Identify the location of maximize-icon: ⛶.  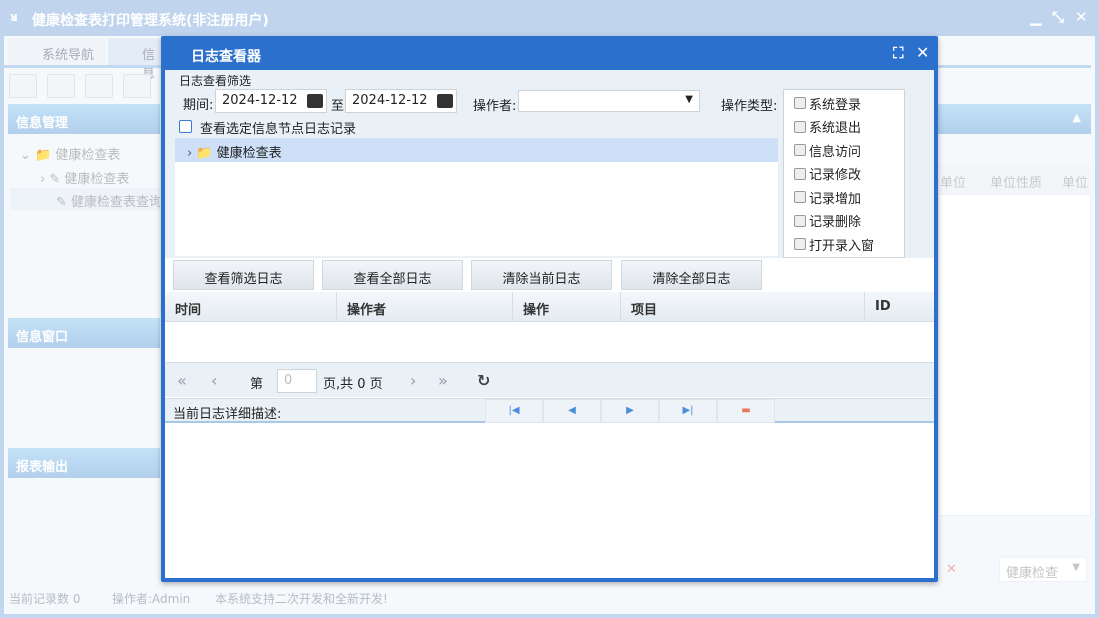
(898, 53).